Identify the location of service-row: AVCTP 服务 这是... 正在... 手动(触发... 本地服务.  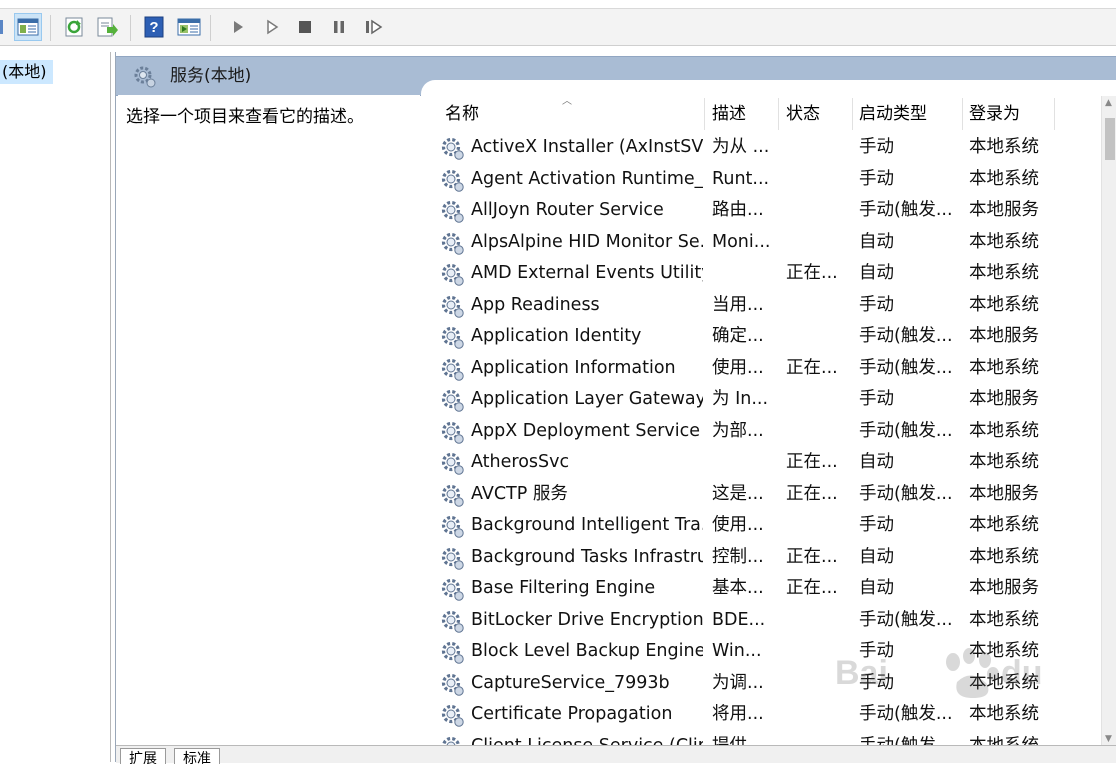
(761, 494).